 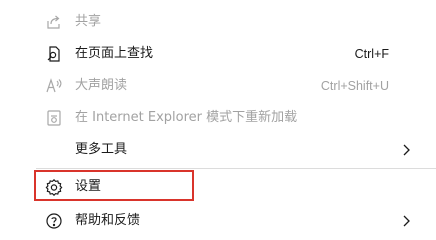 I want to click on menu-item-ie-mode: 在 Internet Explorer 模式下重新加载, so click(x=218, y=118).